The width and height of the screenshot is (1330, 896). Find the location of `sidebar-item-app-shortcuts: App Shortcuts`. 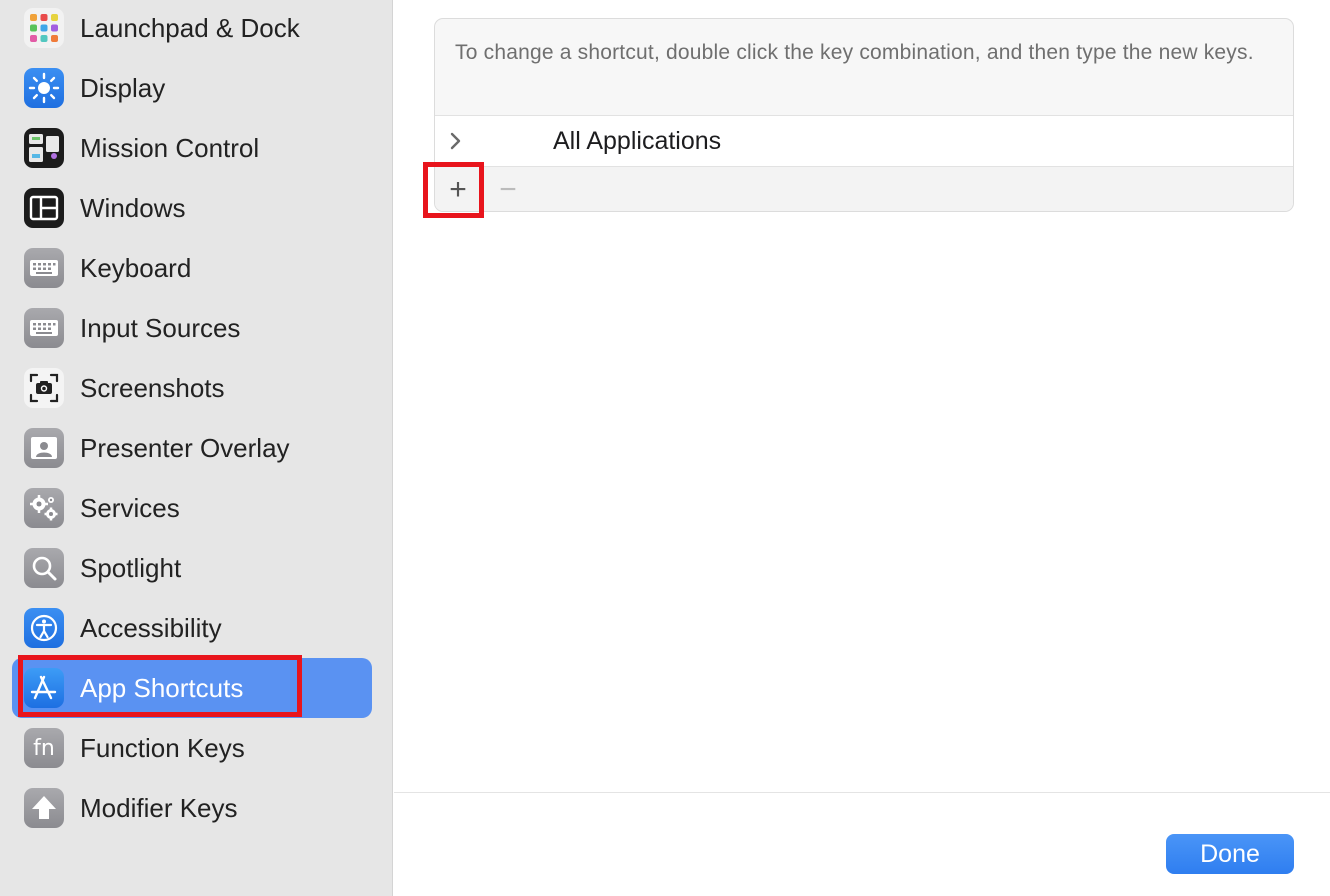

sidebar-item-app-shortcuts: App Shortcuts is located at coordinates (192, 688).